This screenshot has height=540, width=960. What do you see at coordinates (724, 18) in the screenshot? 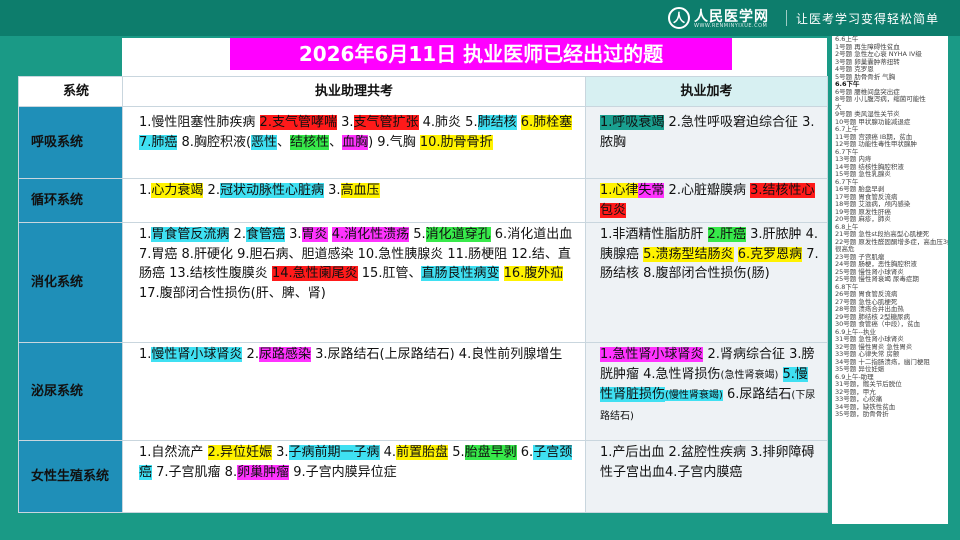
I see `brand-logo: 人 人民医学网 WWW.RENMINYIXUE.COM` at bounding box center [724, 18].